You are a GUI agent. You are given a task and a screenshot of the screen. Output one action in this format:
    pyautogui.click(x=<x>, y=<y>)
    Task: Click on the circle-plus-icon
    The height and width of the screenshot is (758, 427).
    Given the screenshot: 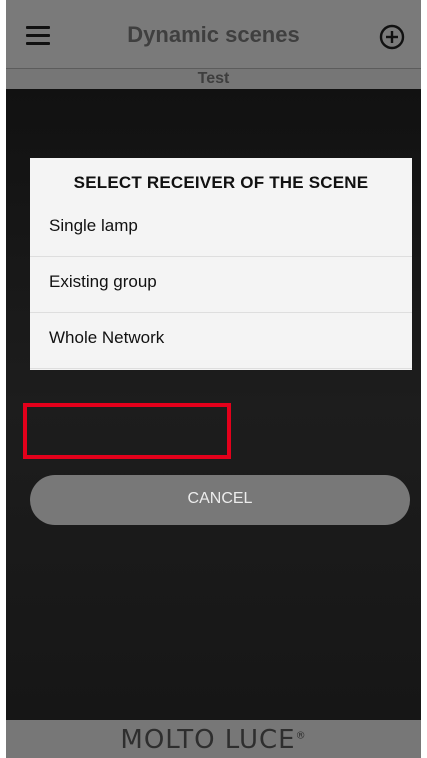 What is the action you would take?
    pyautogui.click(x=392, y=37)
    